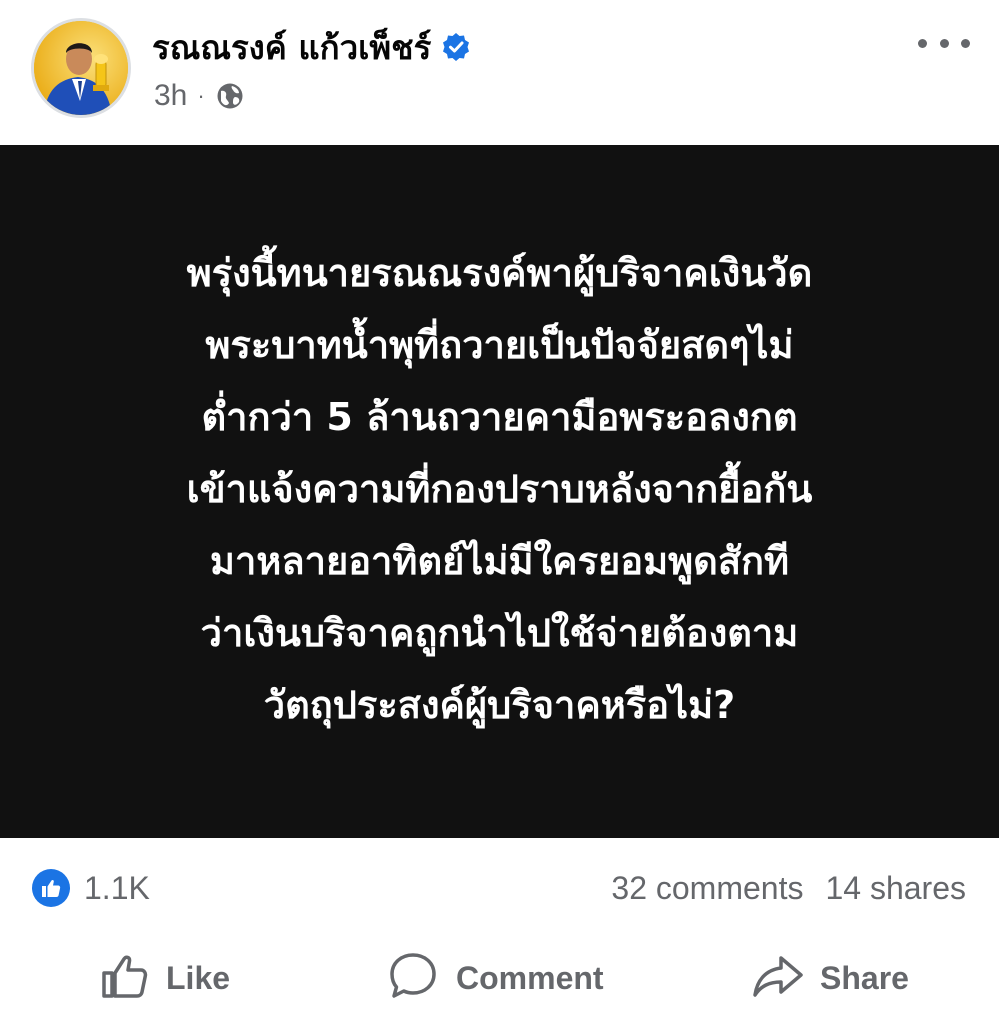 Image resolution: width=999 pixels, height=1024 pixels. Describe the element at coordinates (413, 978) in the screenshot. I see `speech-bubble-icon` at that location.